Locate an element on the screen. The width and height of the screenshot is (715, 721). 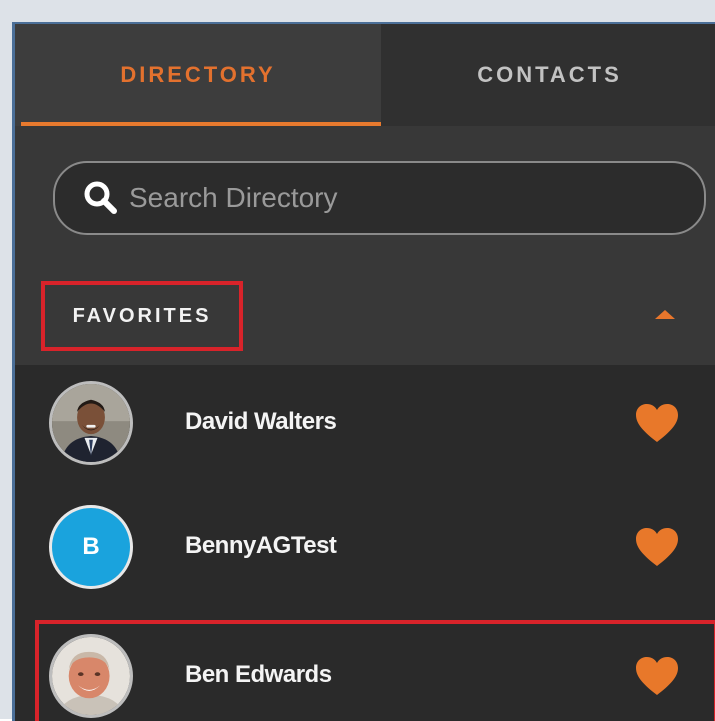
contact-name: David Walters is located at coordinates (261, 421).